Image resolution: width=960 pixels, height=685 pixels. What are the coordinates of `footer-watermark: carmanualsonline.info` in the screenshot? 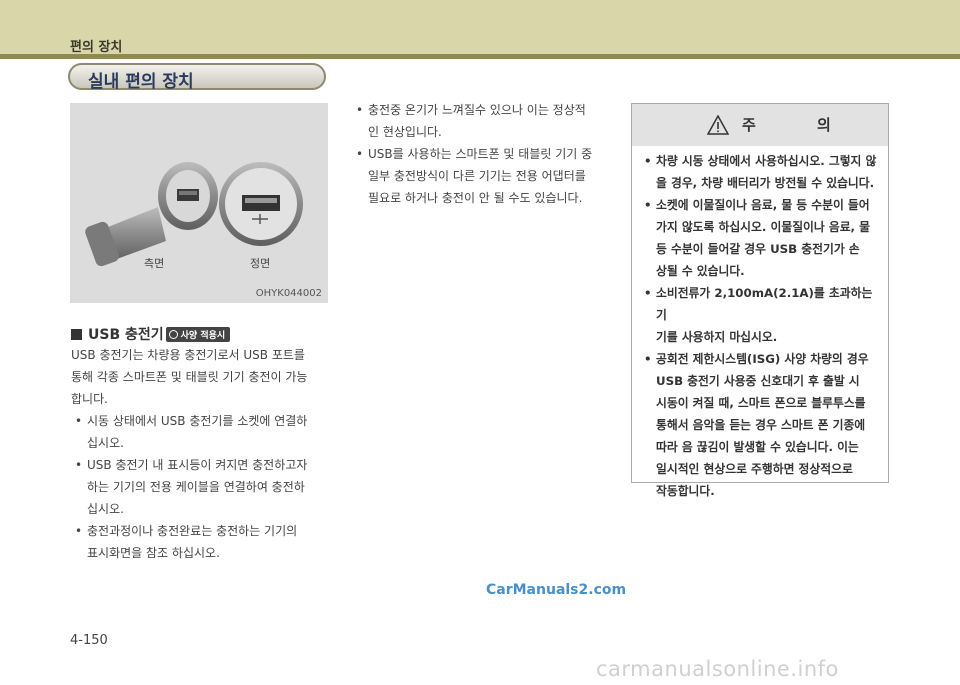 It's located at (717, 669).